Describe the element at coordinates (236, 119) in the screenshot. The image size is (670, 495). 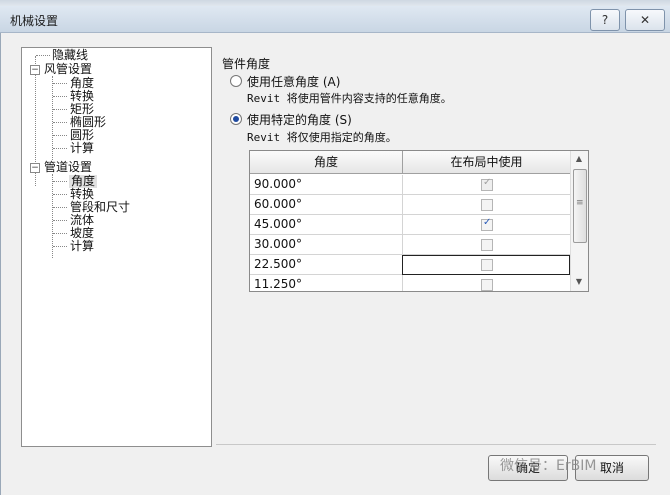
I see `radio-specific-angle` at that location.